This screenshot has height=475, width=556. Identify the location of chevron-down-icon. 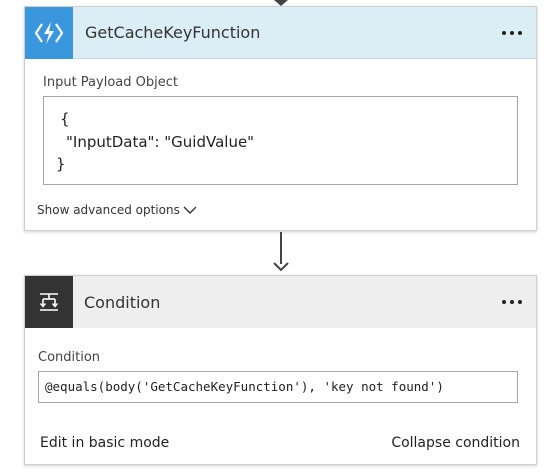
(190, 210).